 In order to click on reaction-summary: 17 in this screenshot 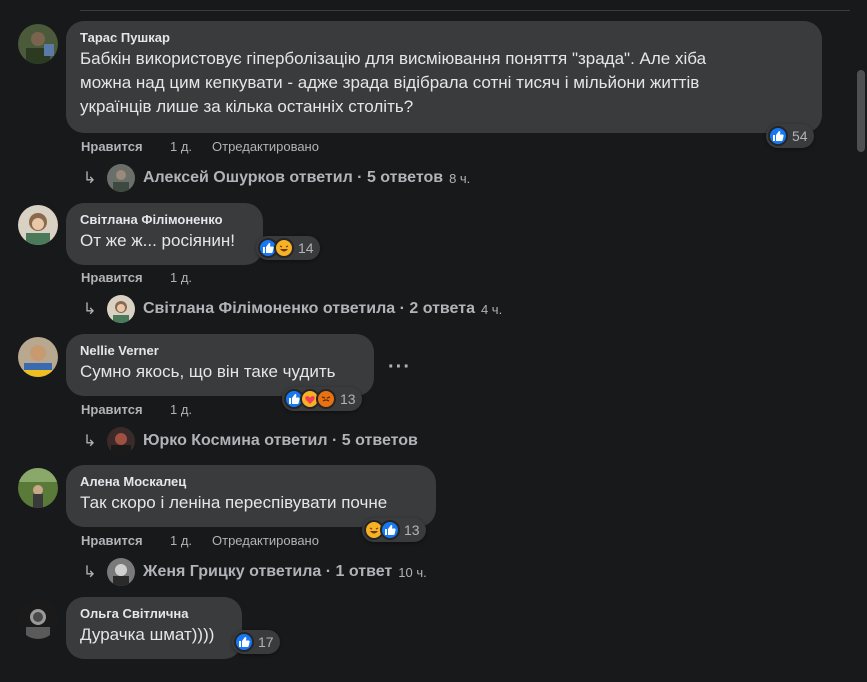, I will do `click(256, 642)`.